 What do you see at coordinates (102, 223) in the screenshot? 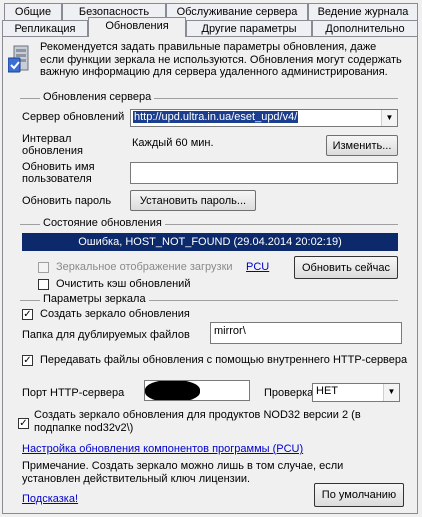
I see `update-status-group-label: Состояние обновления` at bounding box center [102, 223].